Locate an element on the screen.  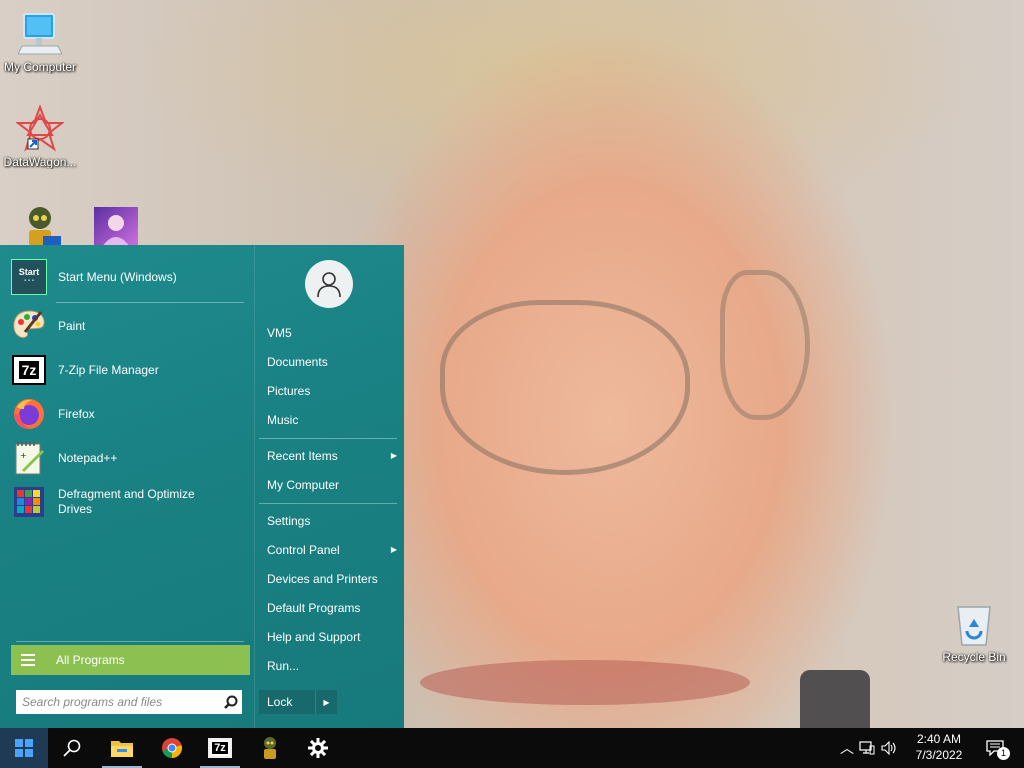
anime-shortcut-icon is located at coordinates (116, 227).